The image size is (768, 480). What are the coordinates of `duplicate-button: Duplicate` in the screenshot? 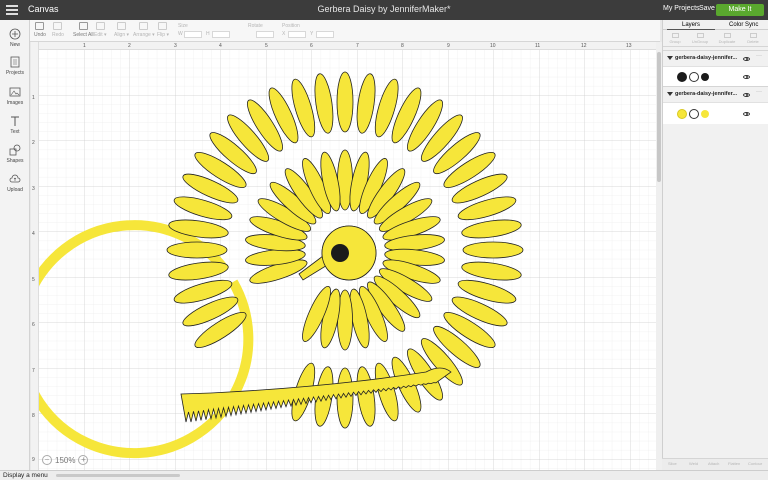 It's located at (727, 38).